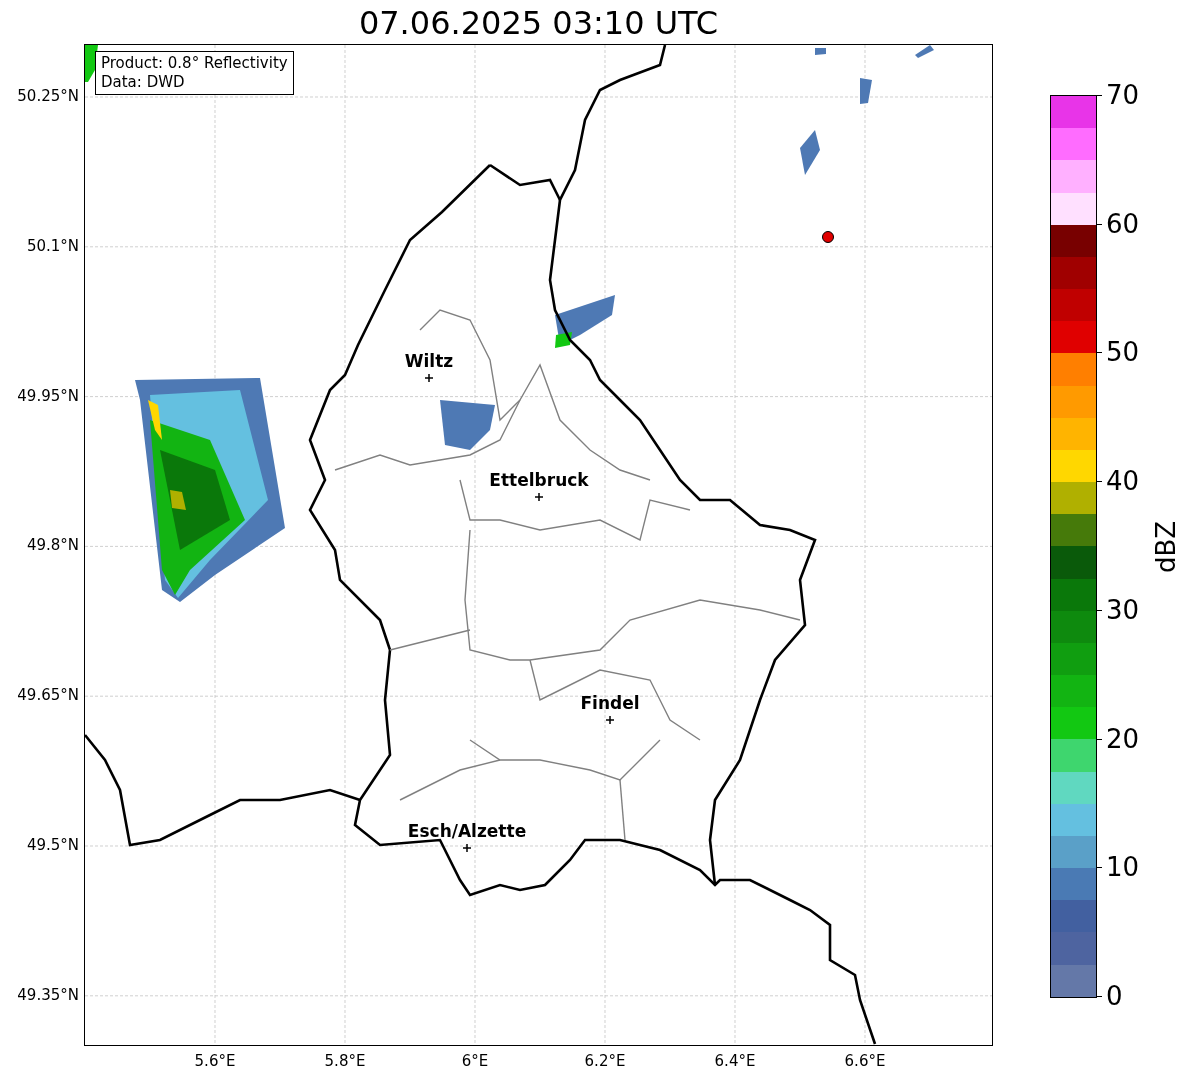  I want to click on chart-title: 07.06.2025 03:10 UTC, so click(538, 23).